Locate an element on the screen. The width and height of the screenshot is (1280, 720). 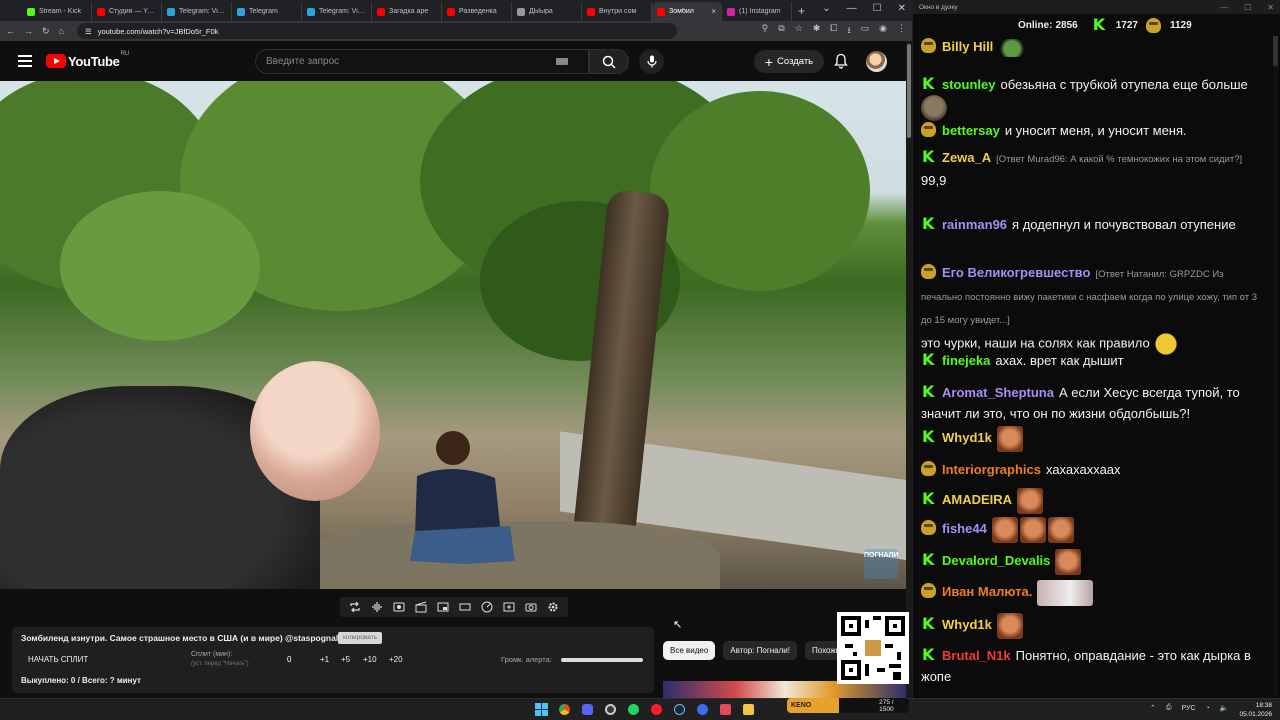
increment-20-button: +20 is located at coordinates (396, 659).